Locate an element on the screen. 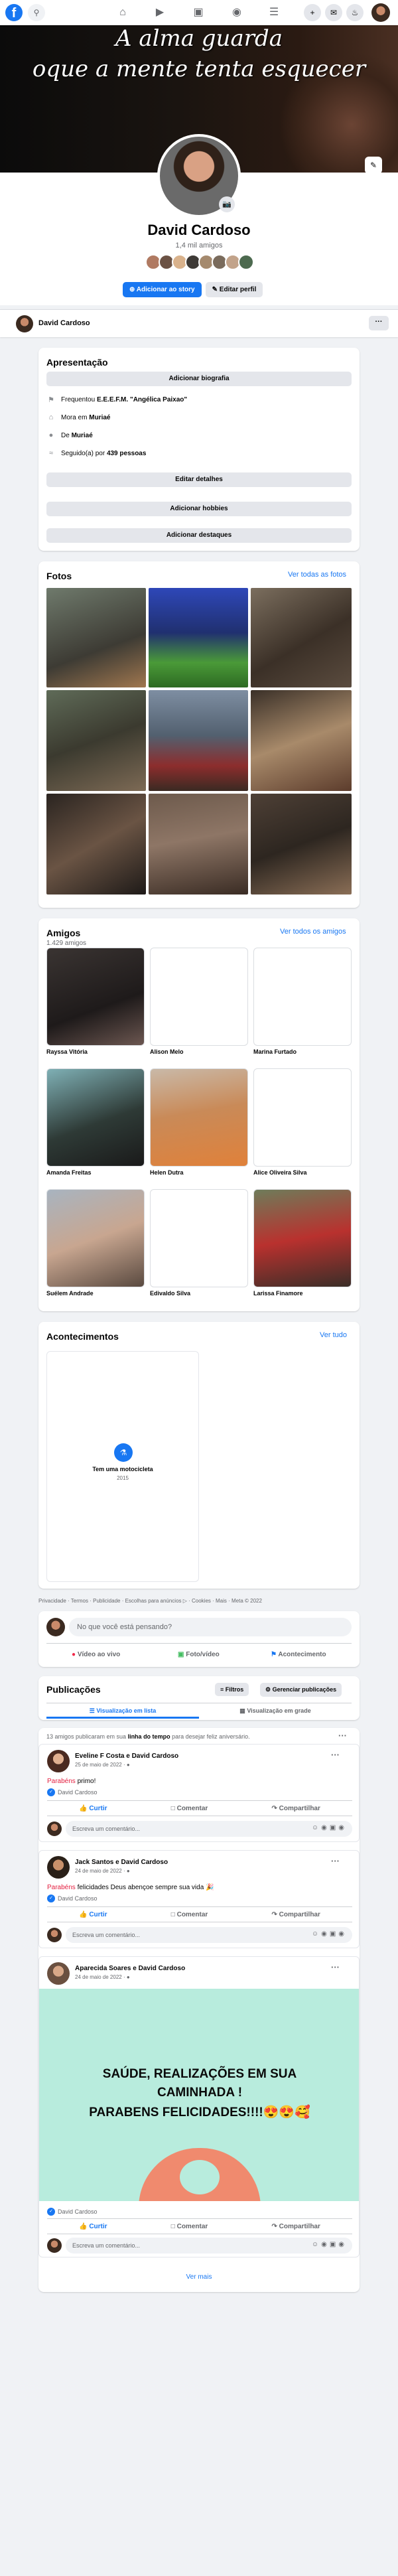  camera-icon: 📷 is located at coordinates (227, 204).